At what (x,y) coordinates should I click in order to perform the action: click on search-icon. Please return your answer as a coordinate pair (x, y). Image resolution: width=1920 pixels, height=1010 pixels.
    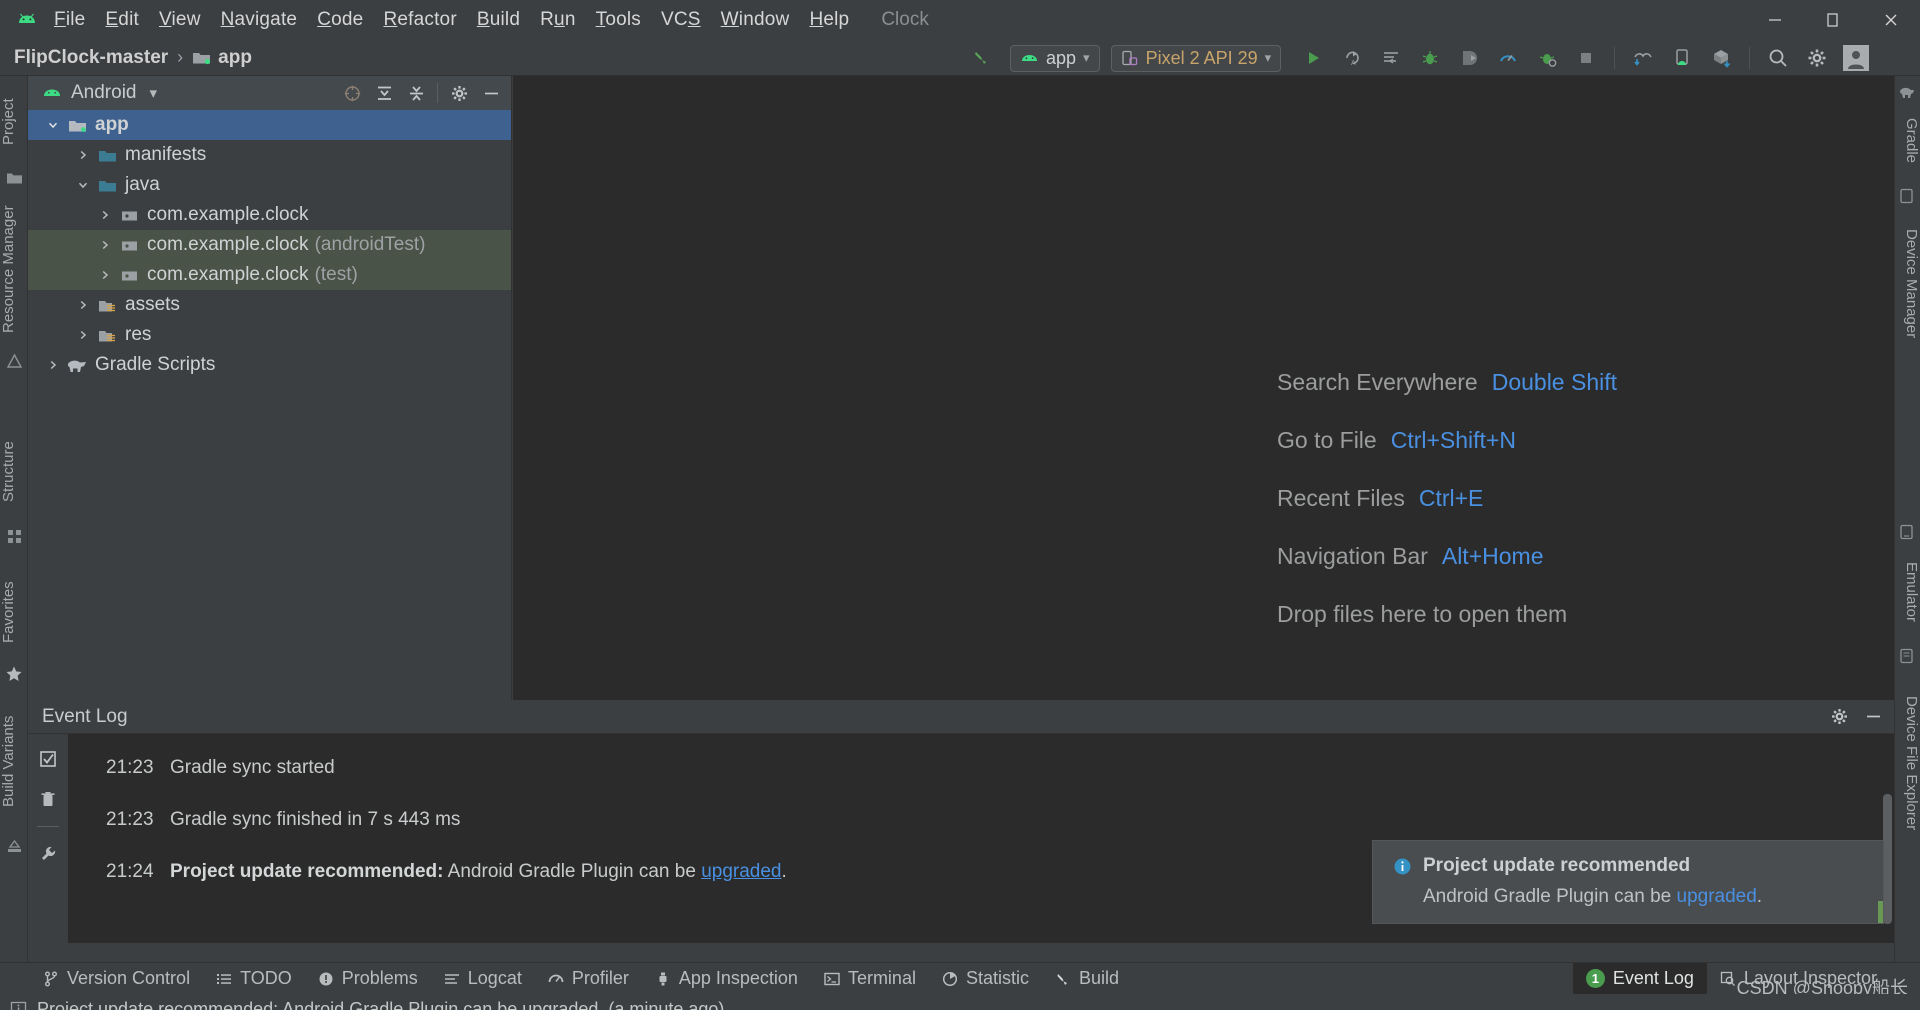
    Looking at the image, I should click on (1778, 58).